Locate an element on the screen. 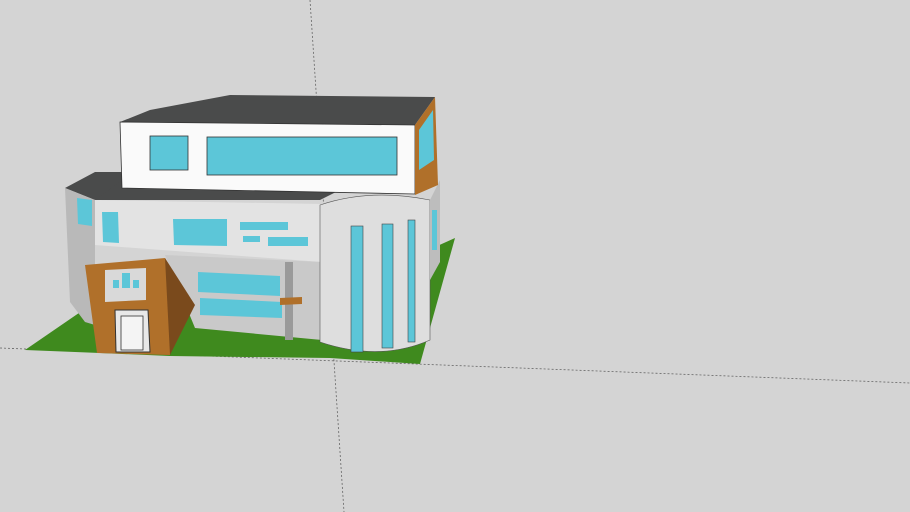 The image size is (910, 512). top-window-large is located at coordinates (302, 156).